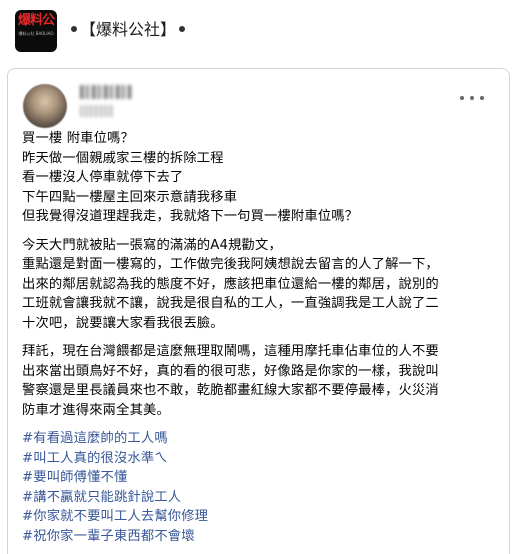  I want to click on text-line: 出來的鄰居就認為我的態度不好，應該把車位還給一樓的鄰居，說別的, so click(230, 284).